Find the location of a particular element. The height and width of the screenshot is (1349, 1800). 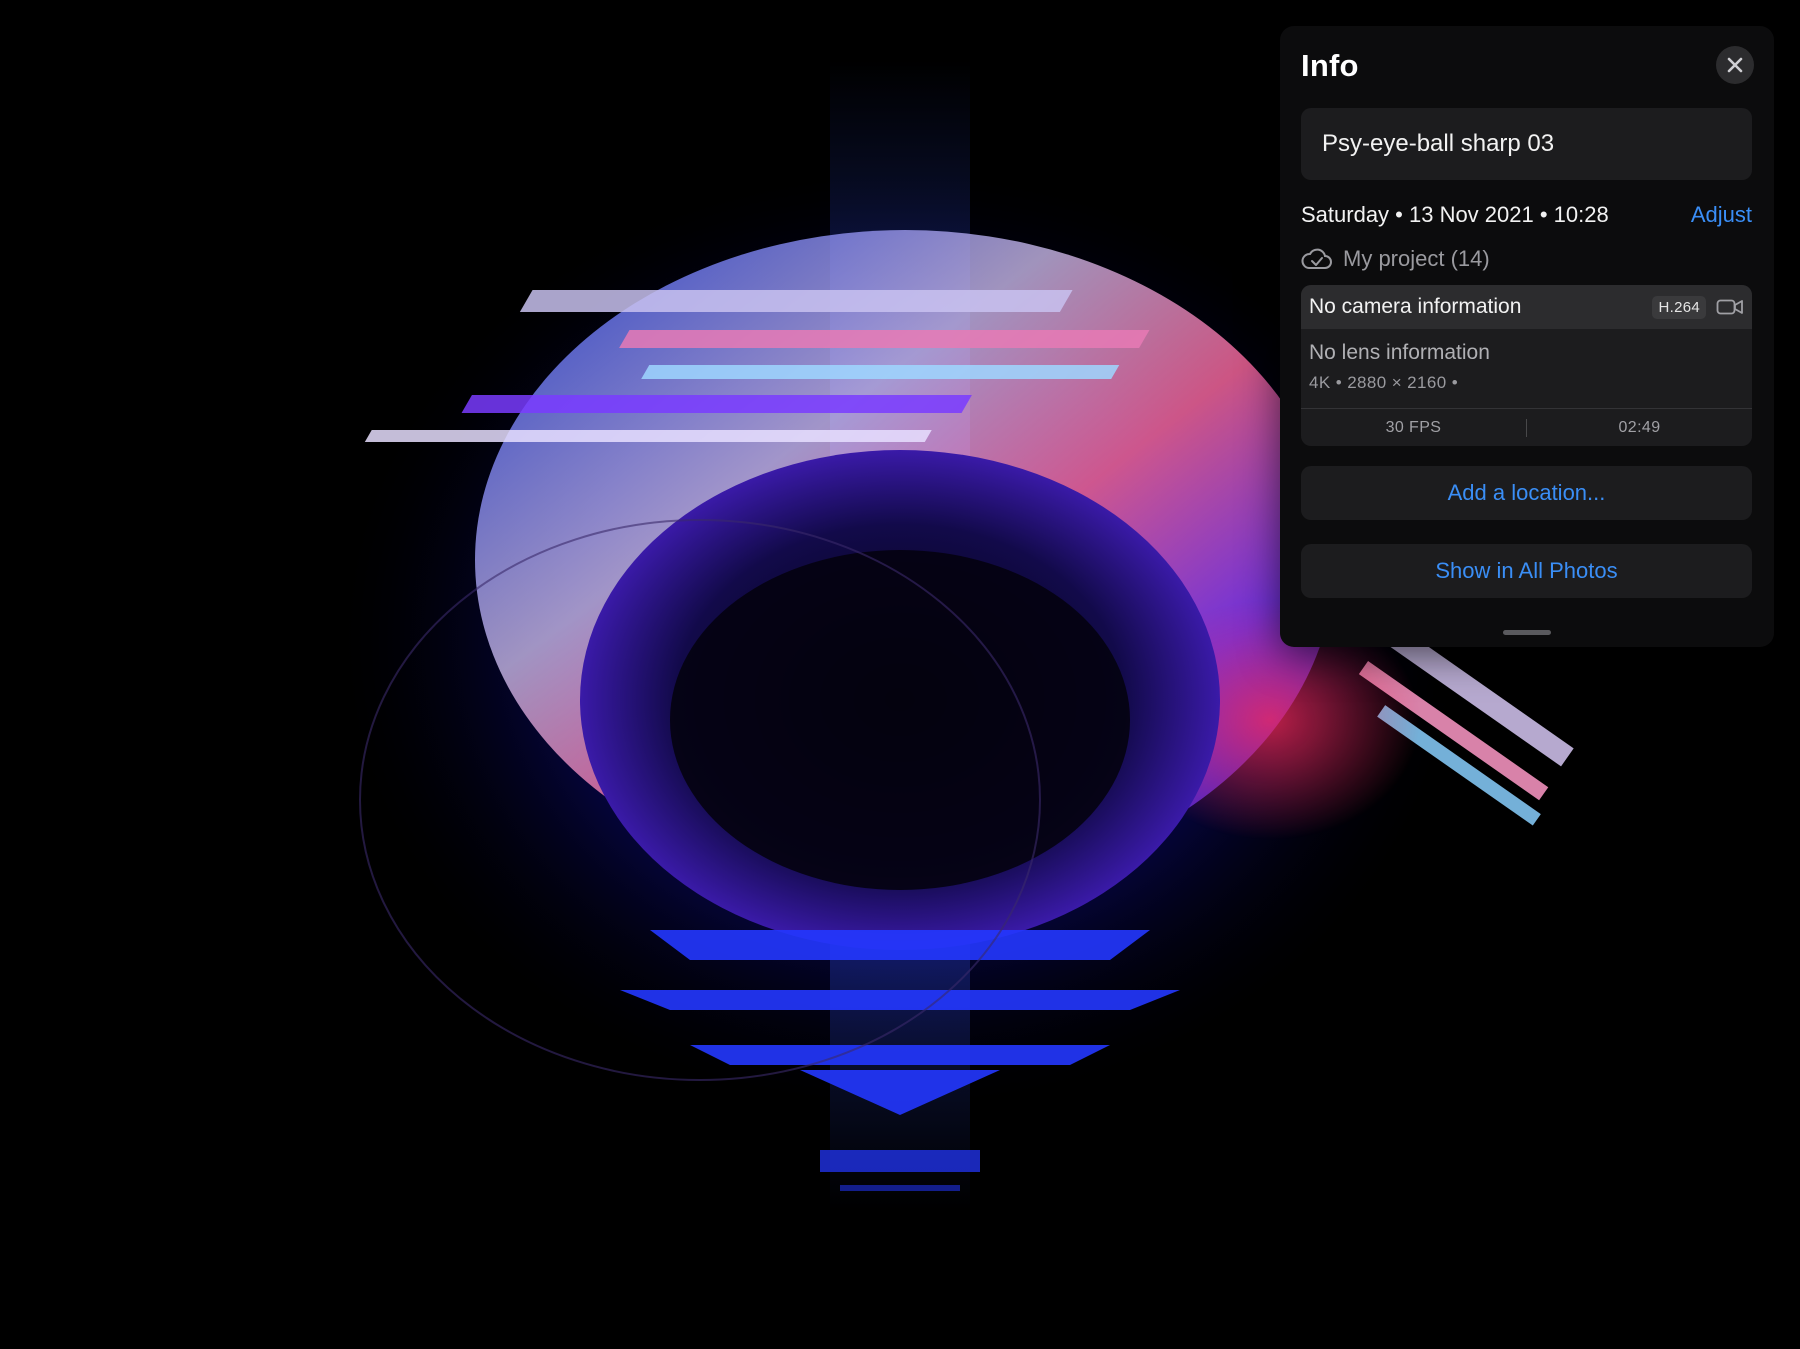

resize-handle is located at coordinates (1527, 632).